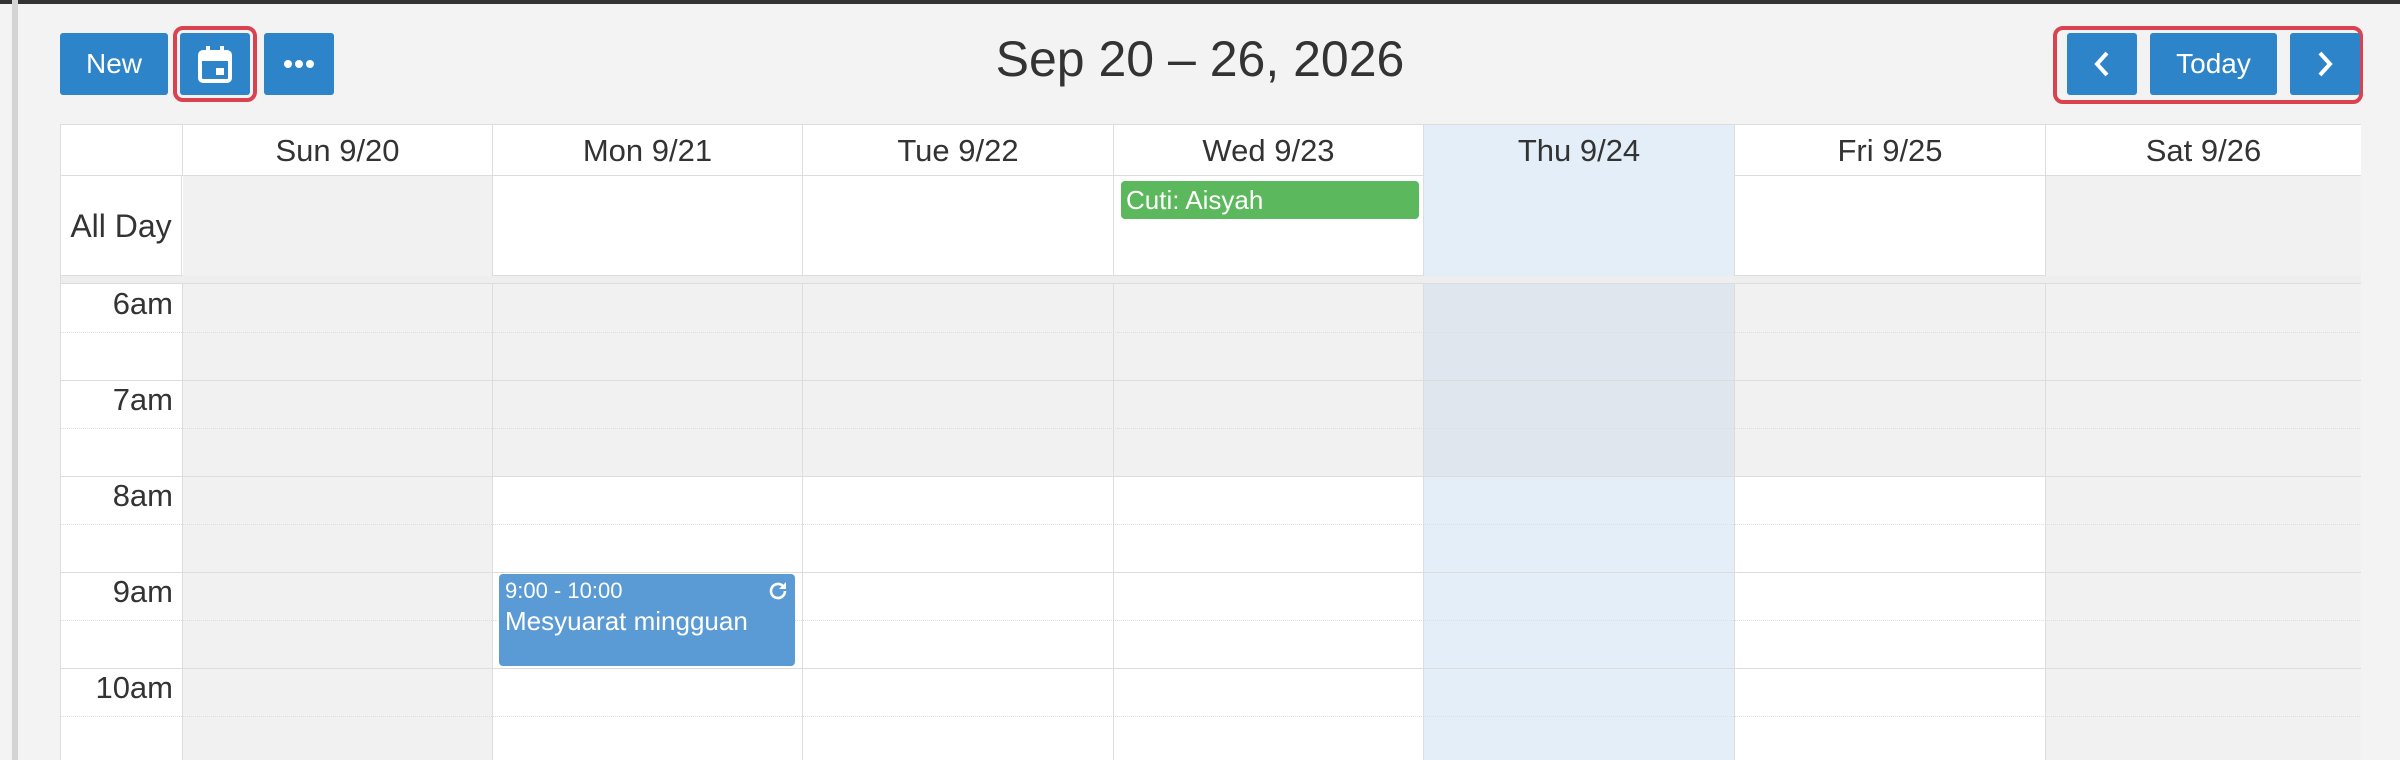 This screenshot has width=2400, height=760. Describe the element at coordinates (1579, 522) in the screenshot. I see `day-column-thu` at that location.